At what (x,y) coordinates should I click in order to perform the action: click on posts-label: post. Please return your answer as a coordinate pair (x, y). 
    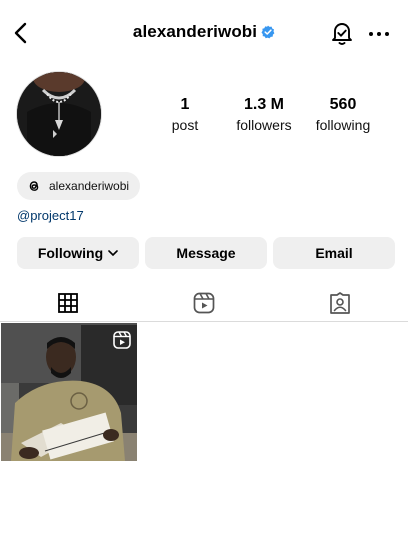
    Looking at the image, I should click on (185, 125).